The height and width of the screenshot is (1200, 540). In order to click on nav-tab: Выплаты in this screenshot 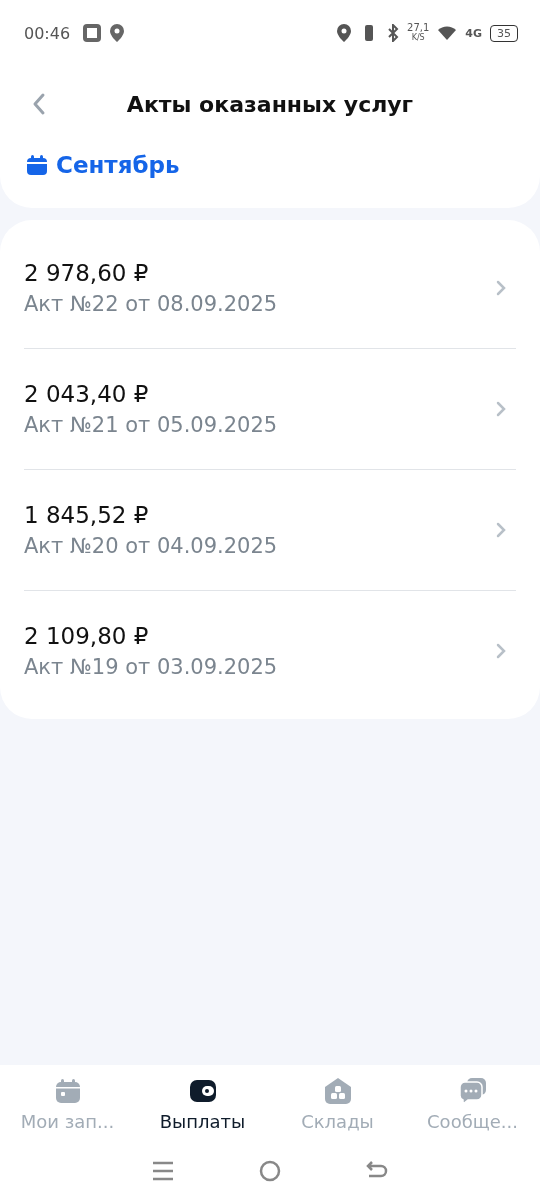, I will do `click(202, 1104)`.